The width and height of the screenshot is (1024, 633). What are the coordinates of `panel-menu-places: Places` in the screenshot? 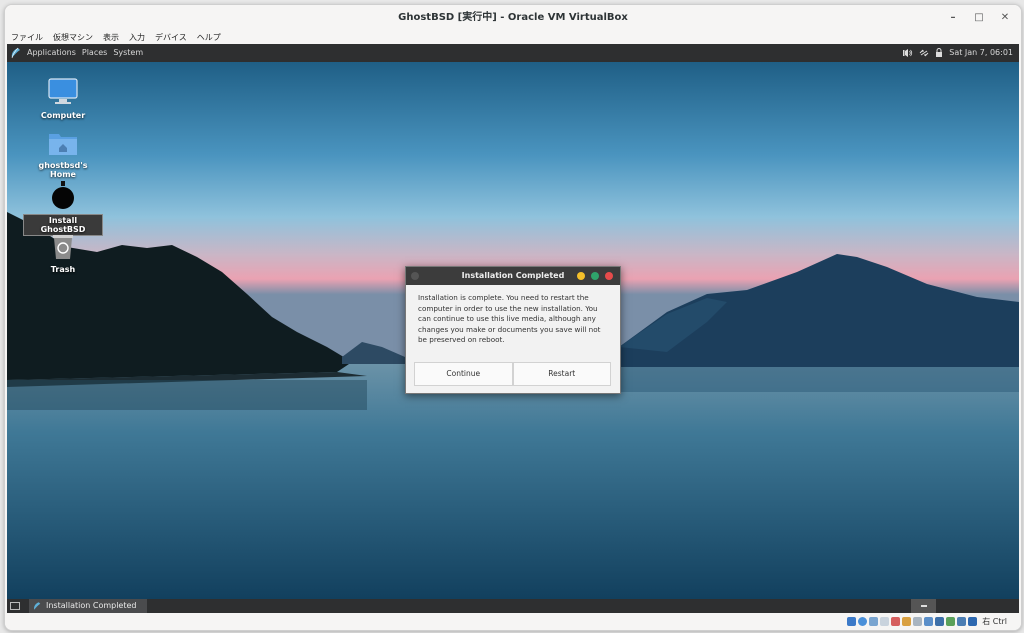 It's located at (94, 53).